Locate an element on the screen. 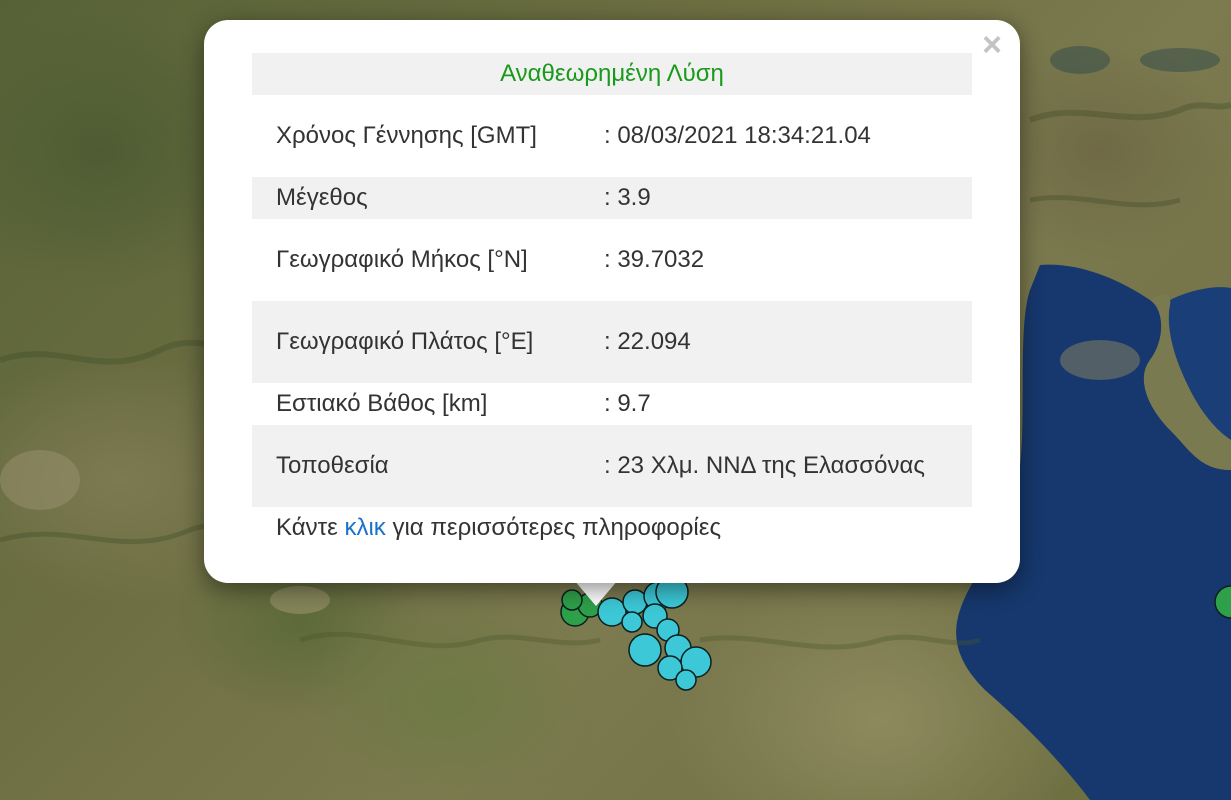 The width and height of the screenshot is (1231, 800). popup-title: Αναθεωρημένη Λύση is located at coordinates (612, 74).